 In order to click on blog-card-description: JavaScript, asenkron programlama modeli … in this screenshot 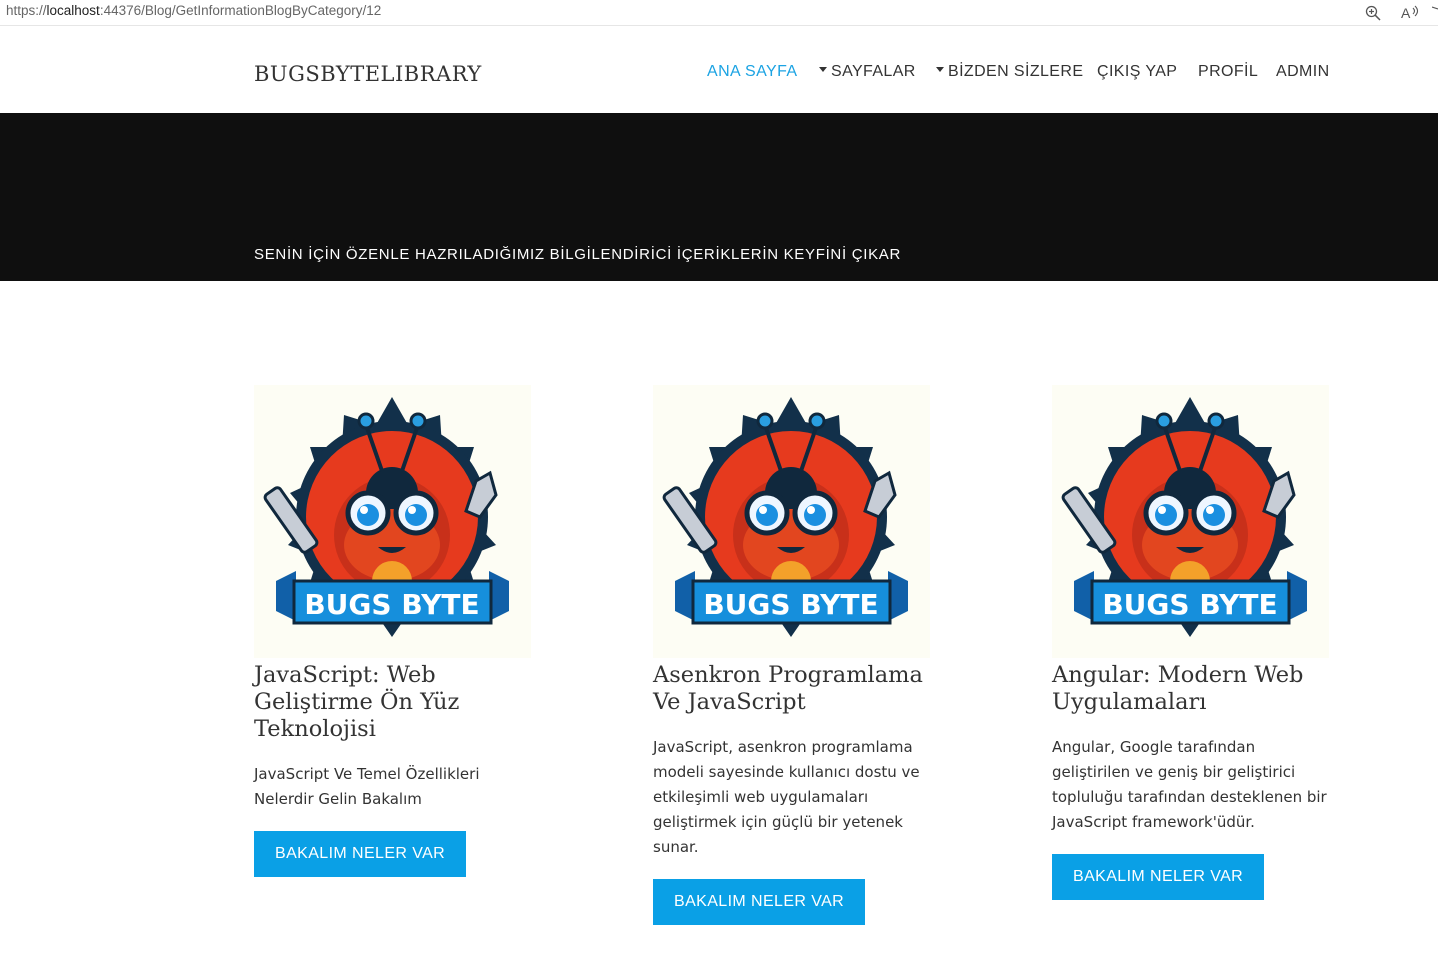, I will do `click(786, 797)`.